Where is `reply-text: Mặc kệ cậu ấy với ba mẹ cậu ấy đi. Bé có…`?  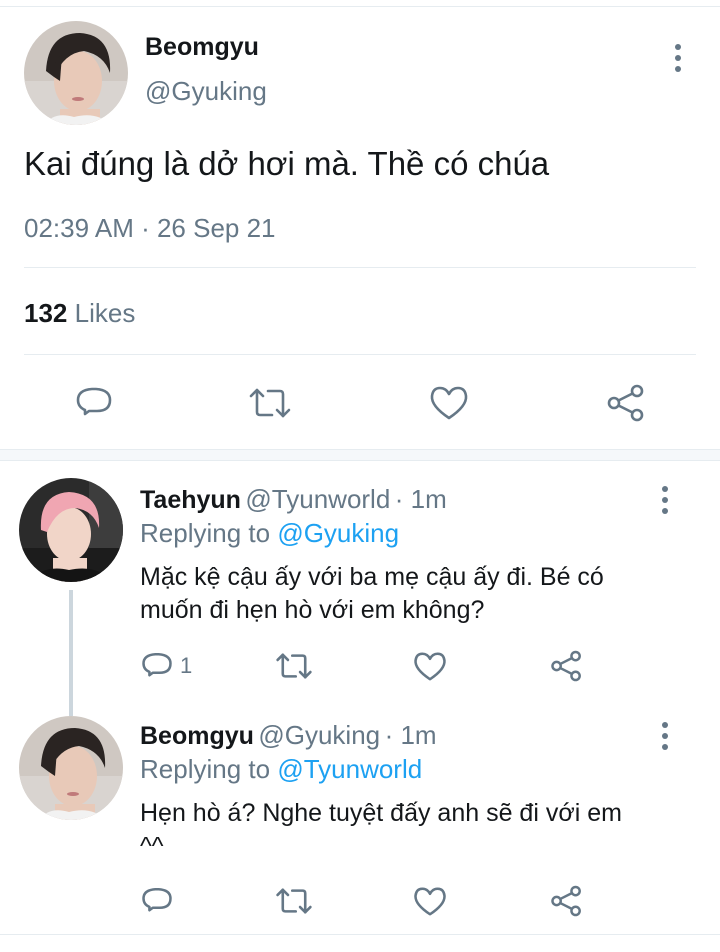 reply-text: Mặc kệ cậu ấy với ba mẹ cậu ấy đi. Bé có… is located at coordinates (372, 594).